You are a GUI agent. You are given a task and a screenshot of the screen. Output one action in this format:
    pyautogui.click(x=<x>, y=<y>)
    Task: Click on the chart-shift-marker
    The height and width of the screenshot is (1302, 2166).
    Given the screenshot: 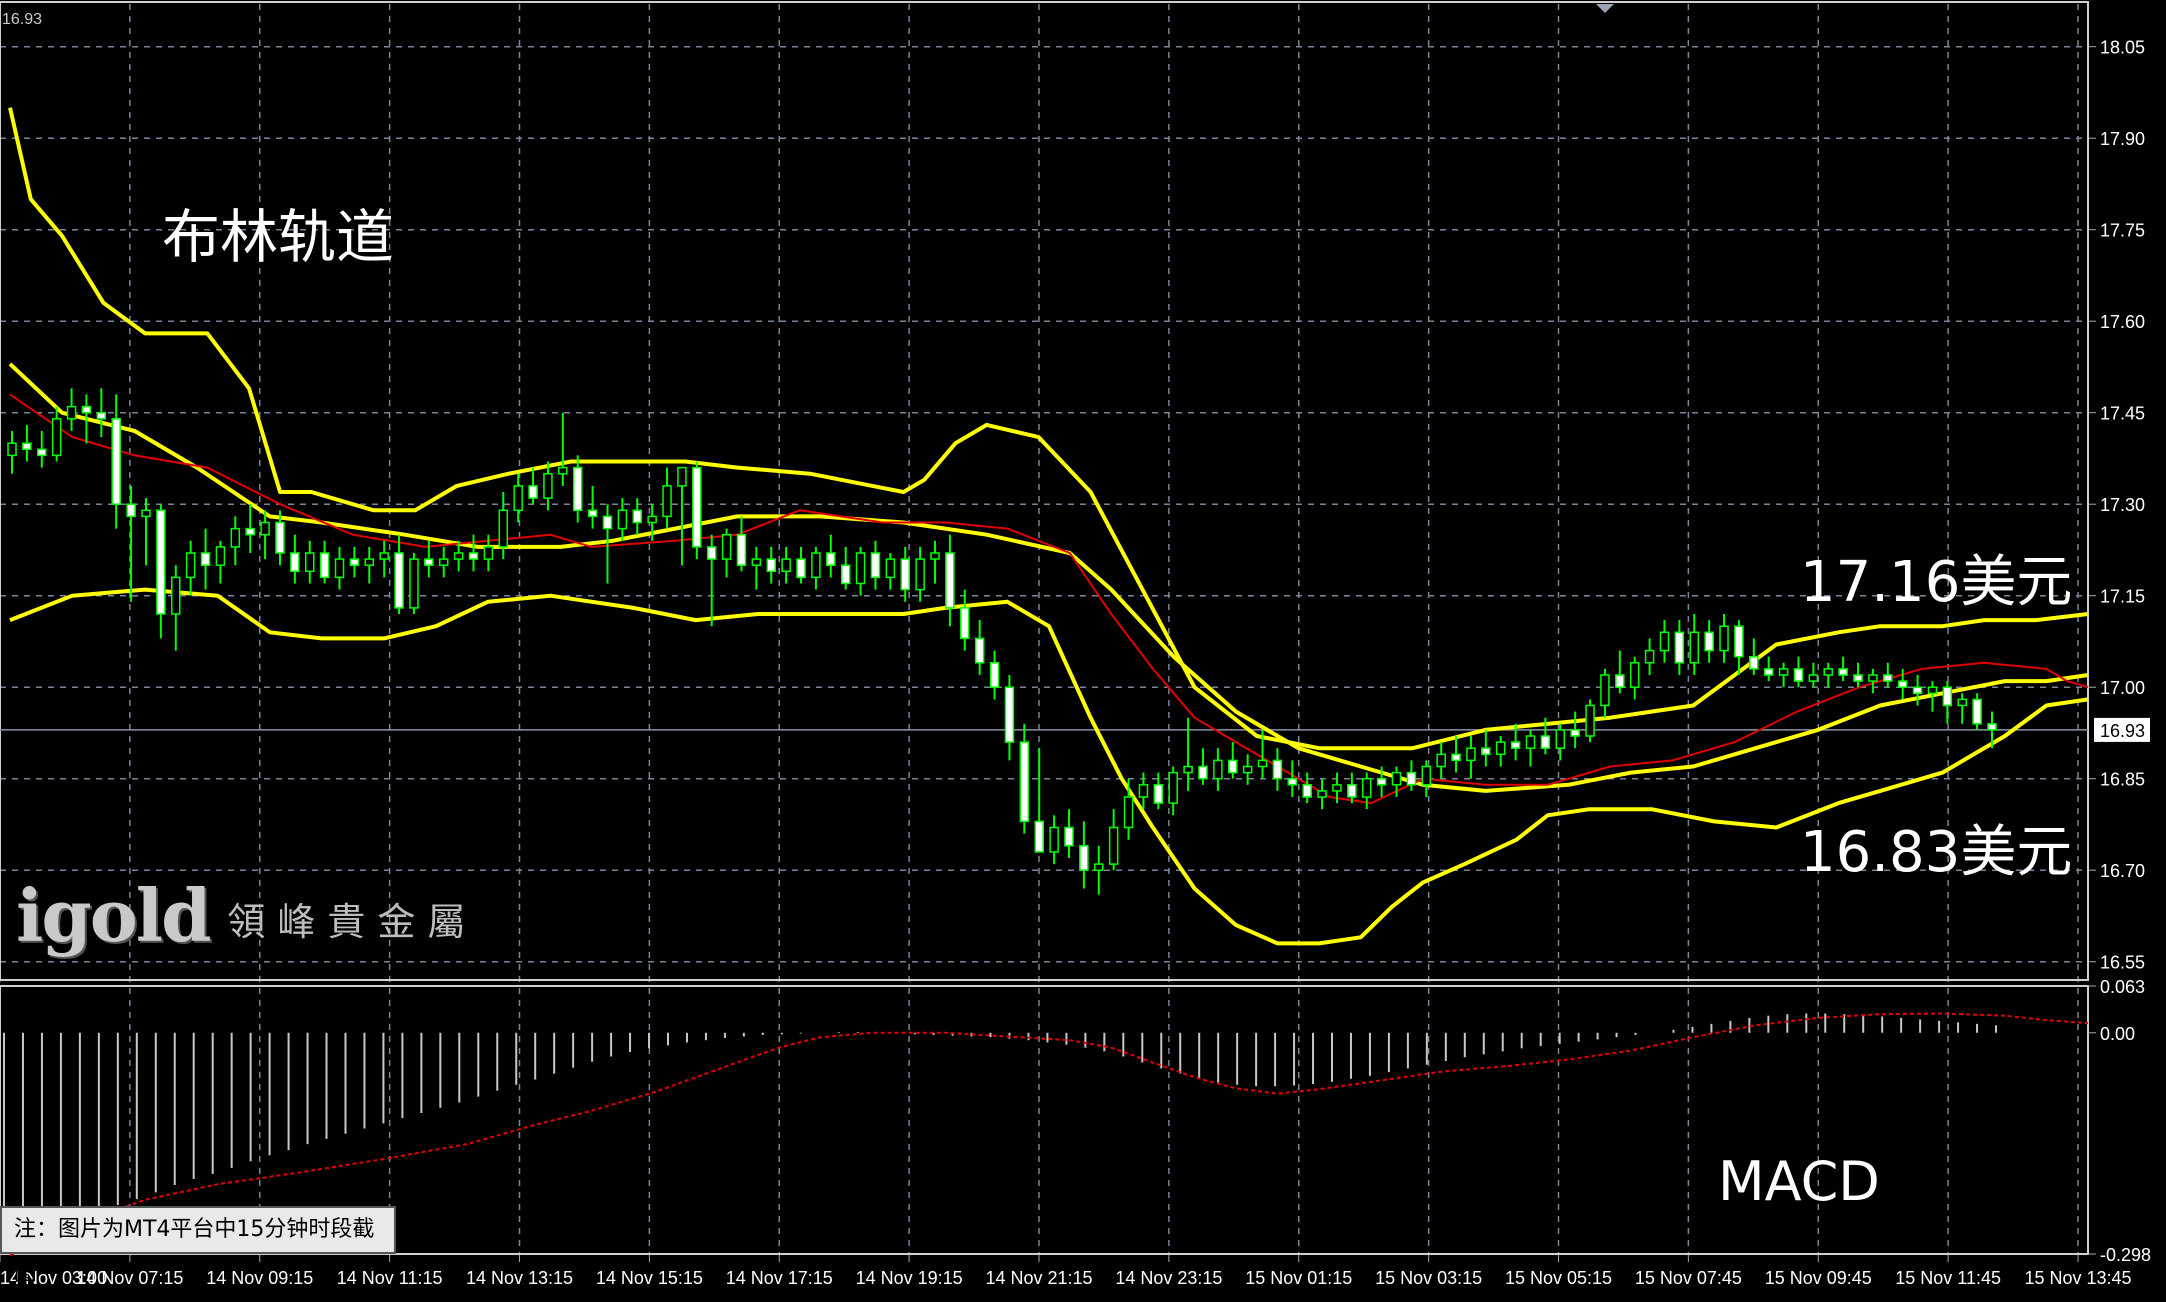 What is the action you would take?
    pyautogui.click(x=1605, y=8)
    